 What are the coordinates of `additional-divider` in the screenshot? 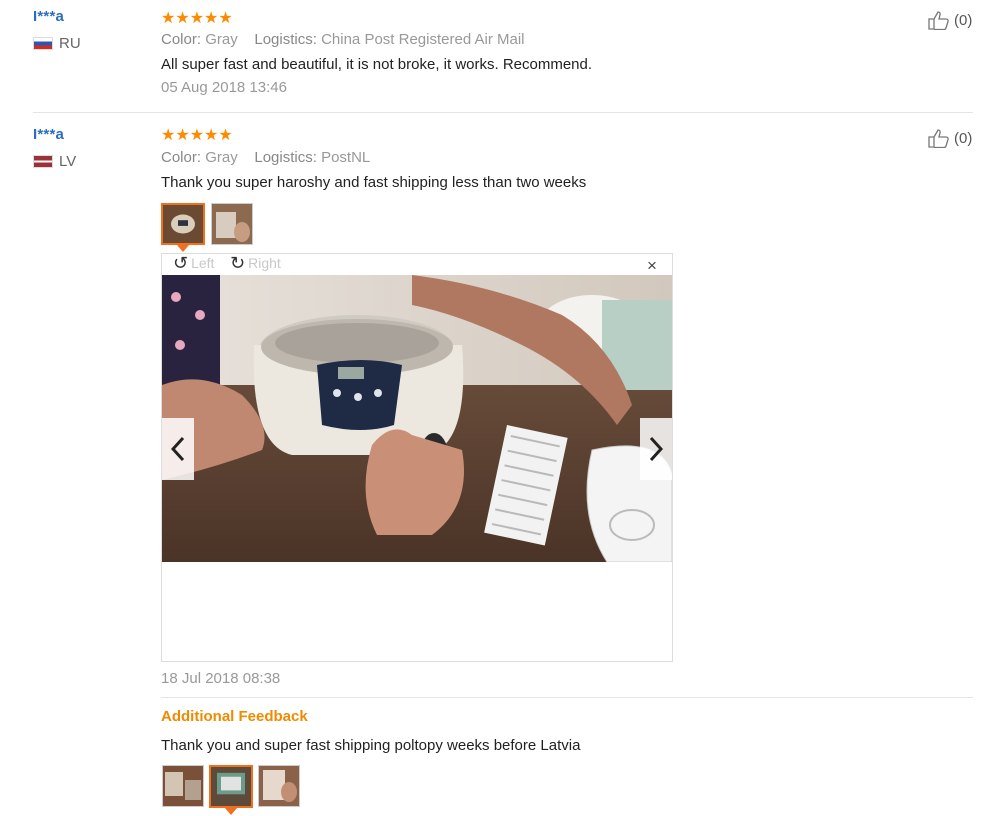 It's located at (567, 697).